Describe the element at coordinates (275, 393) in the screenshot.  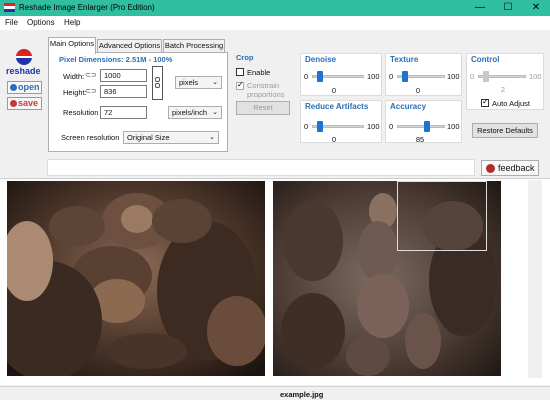
I see `status-bar: example.jpg` at that location.